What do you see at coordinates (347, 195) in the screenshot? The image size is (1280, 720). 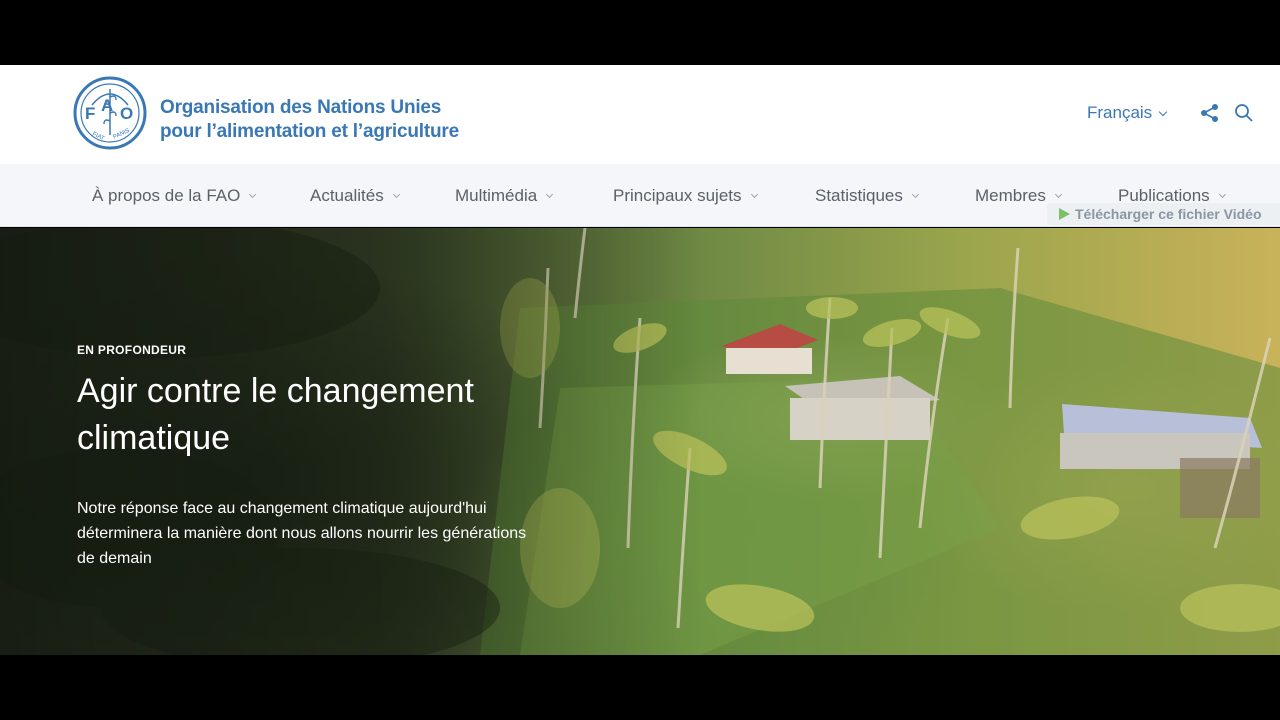 I see `nav-item-label: Actualités` at bounding box center [347, 195].